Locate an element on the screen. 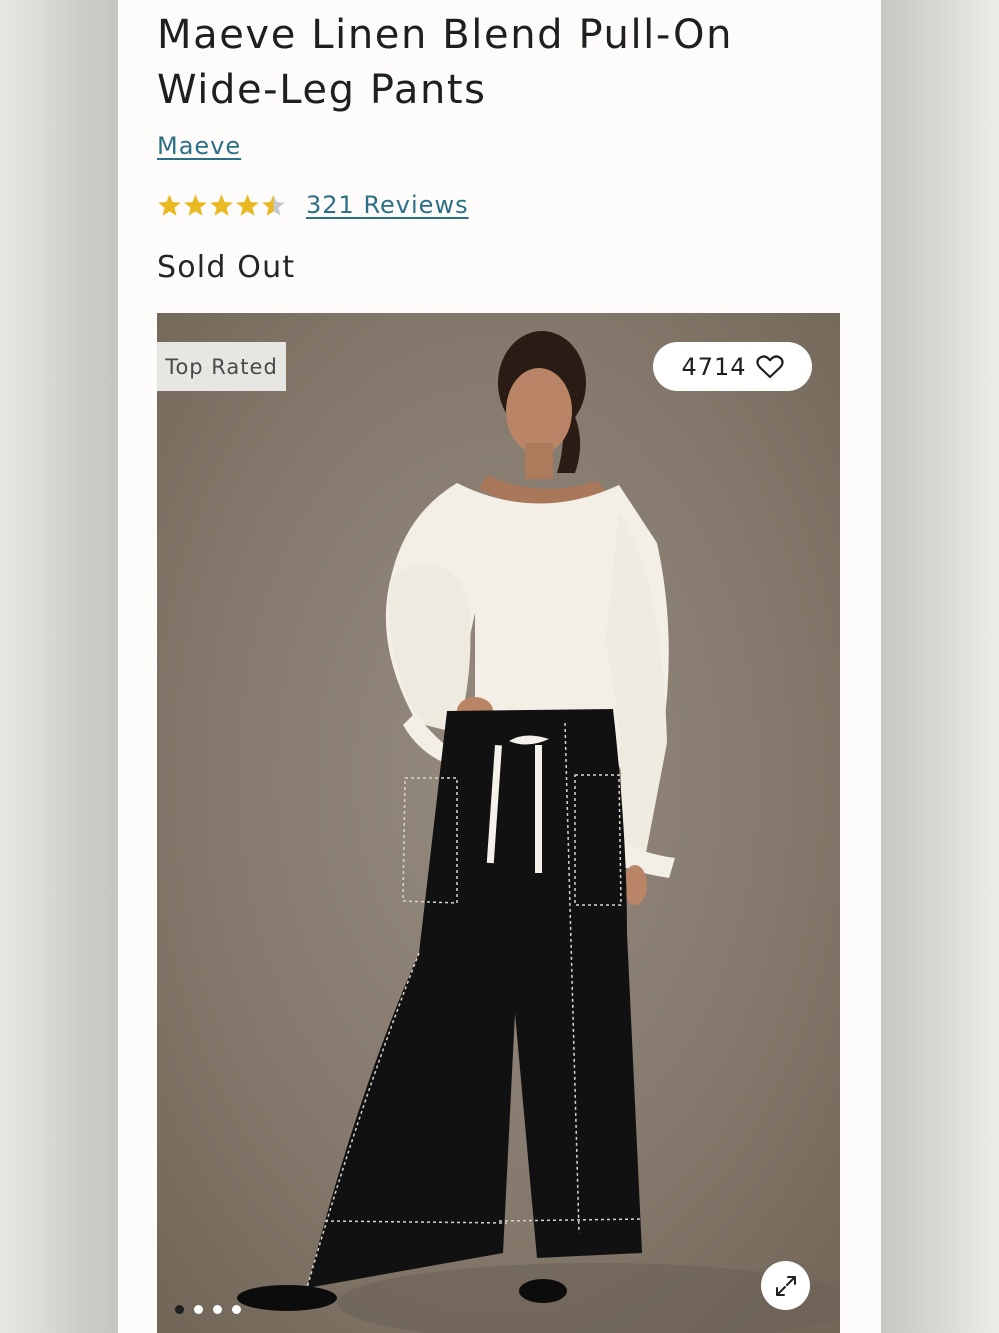  expand-arrows-icon is located at coordinates (785, 1285).